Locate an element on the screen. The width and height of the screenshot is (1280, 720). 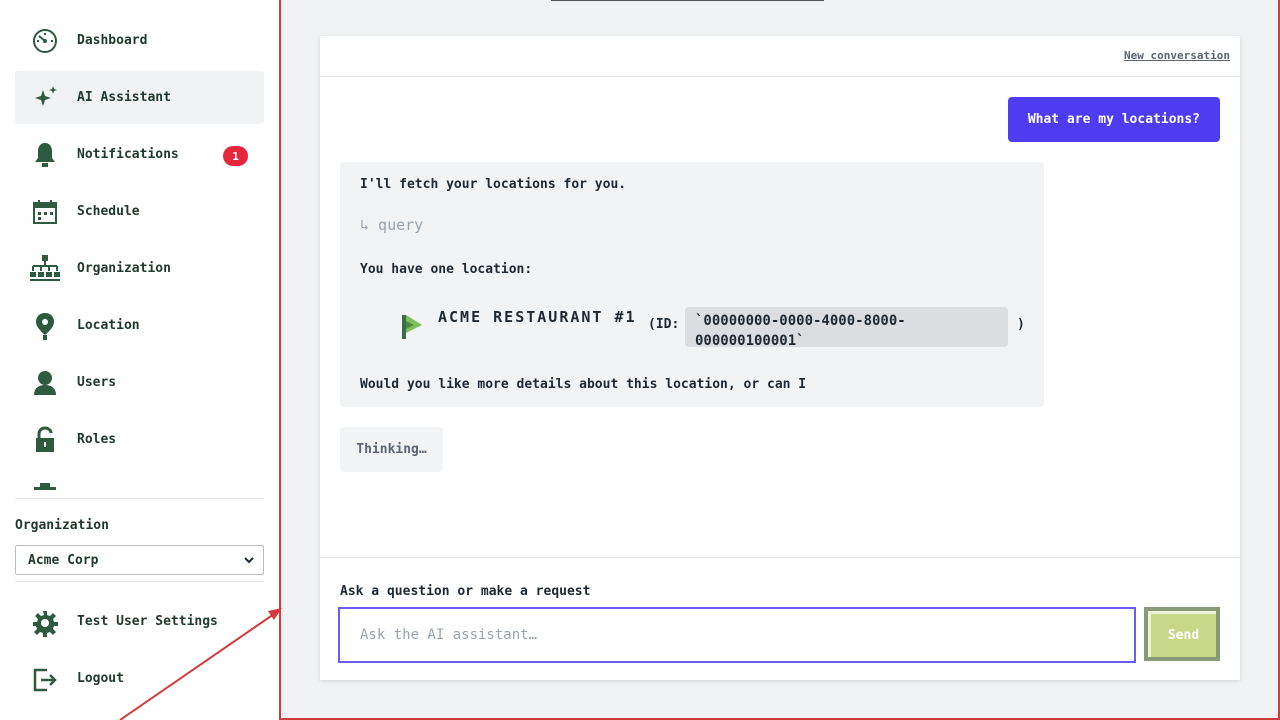
sidebar-item-label: Schedule is located at coordinates (108, 211).